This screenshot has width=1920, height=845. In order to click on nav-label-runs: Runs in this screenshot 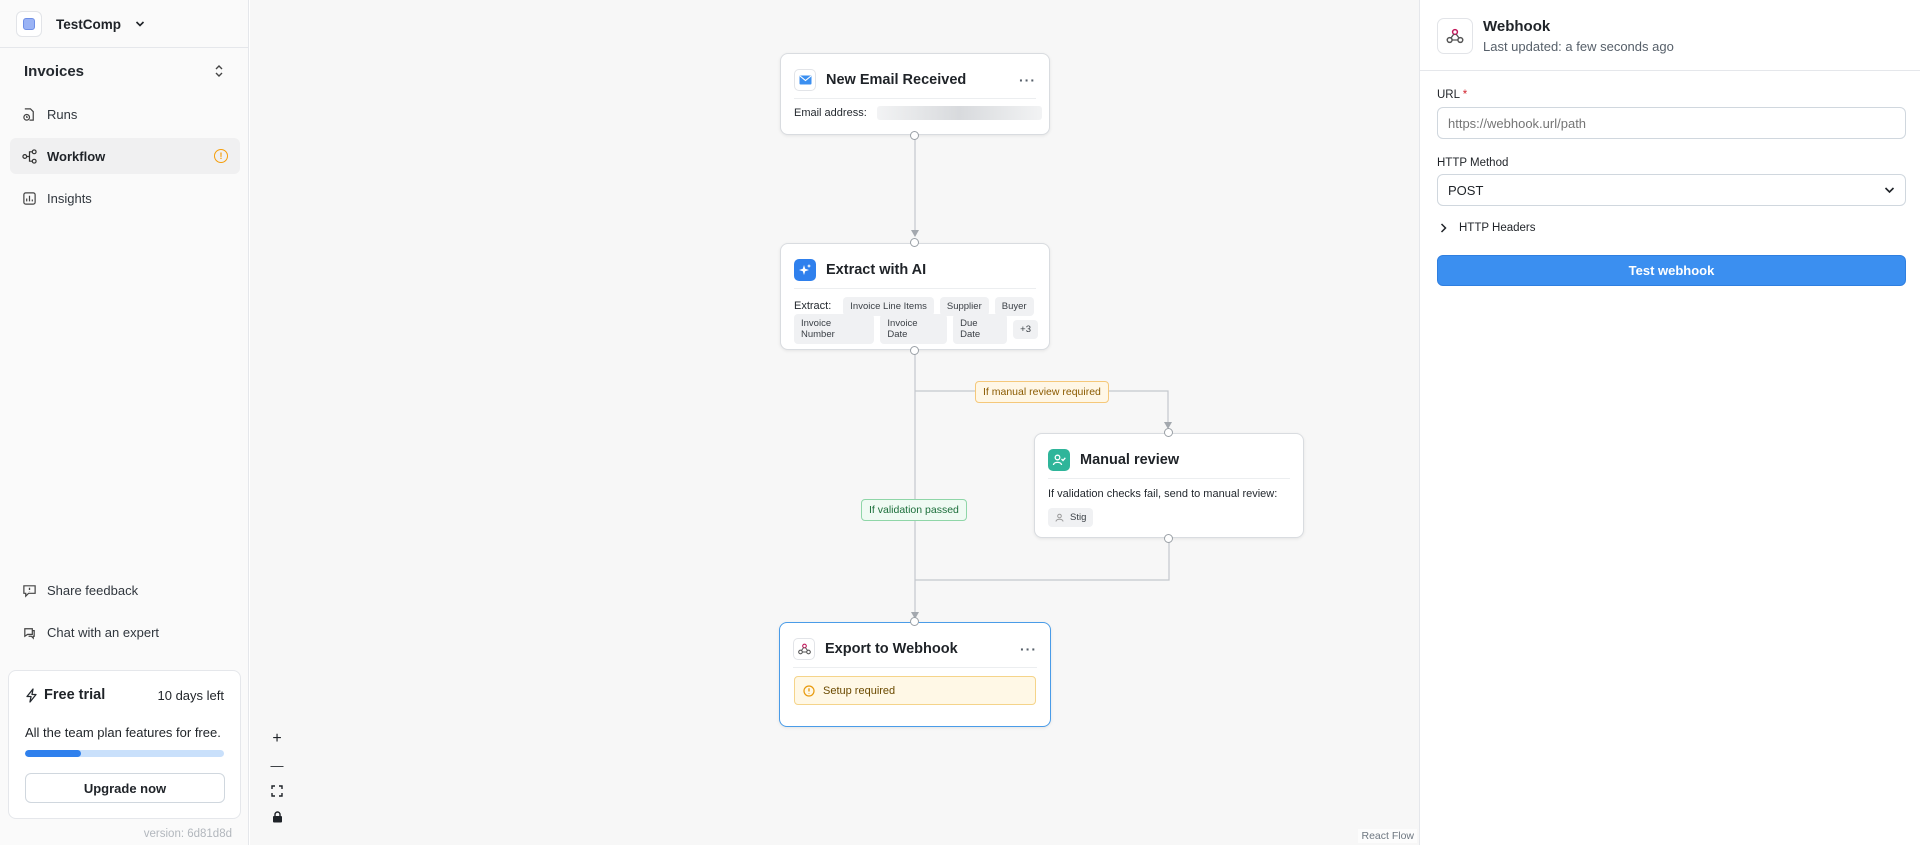, I will do `click(62, 114)`.